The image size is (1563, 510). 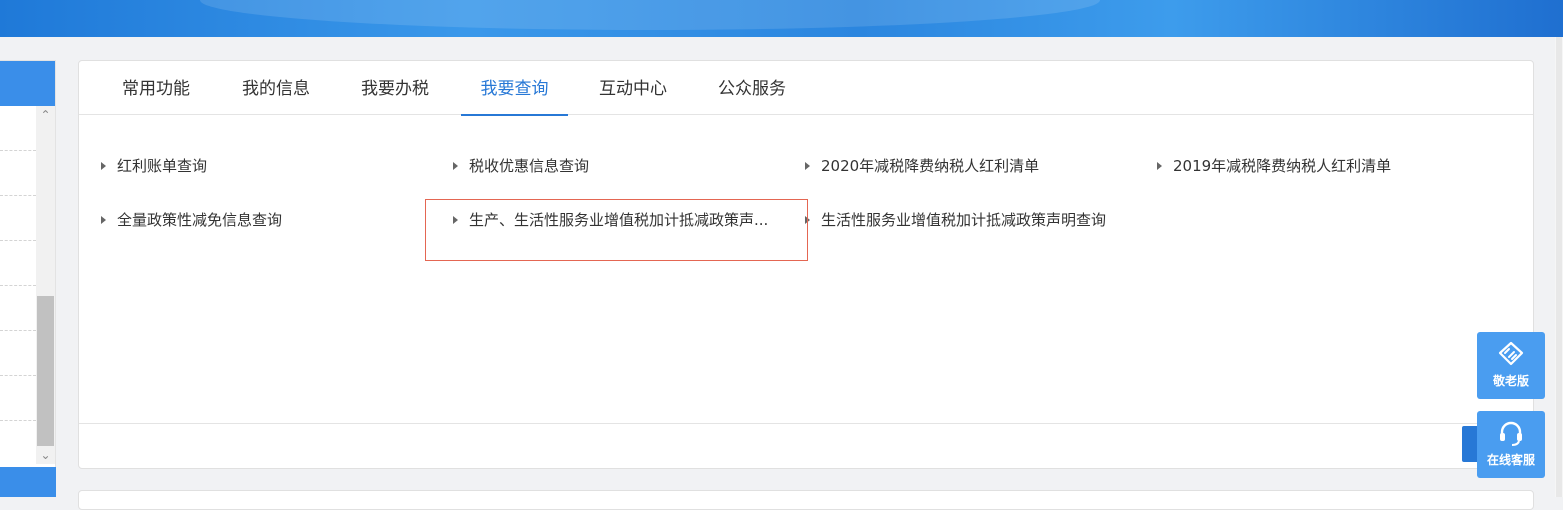 I want to click on left-sidebar-header, so click(x=27, y=83).